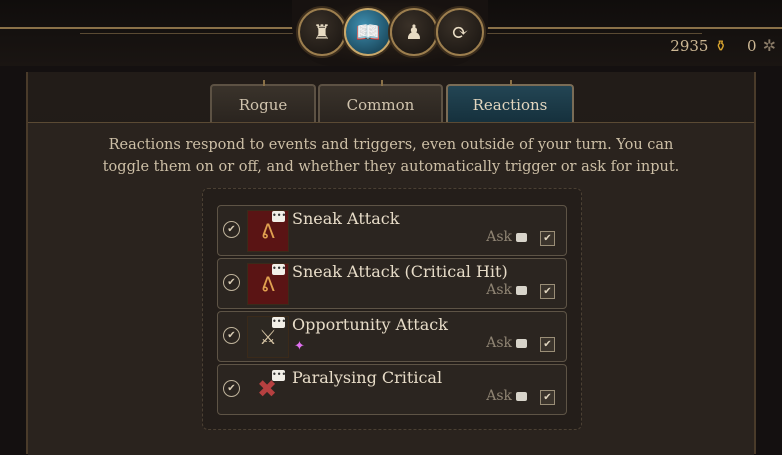  What do you see at coordinates (592, 33) in the screenshot?
I see `ornament-line-right-thin` at bounding box center [592, 33].